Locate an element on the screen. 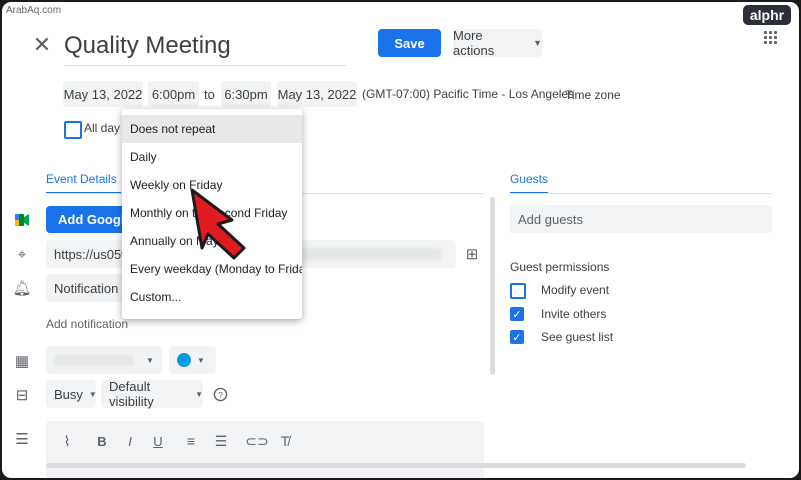  bulleted-list-icon: ☰ is located at coordinates (221, 441).